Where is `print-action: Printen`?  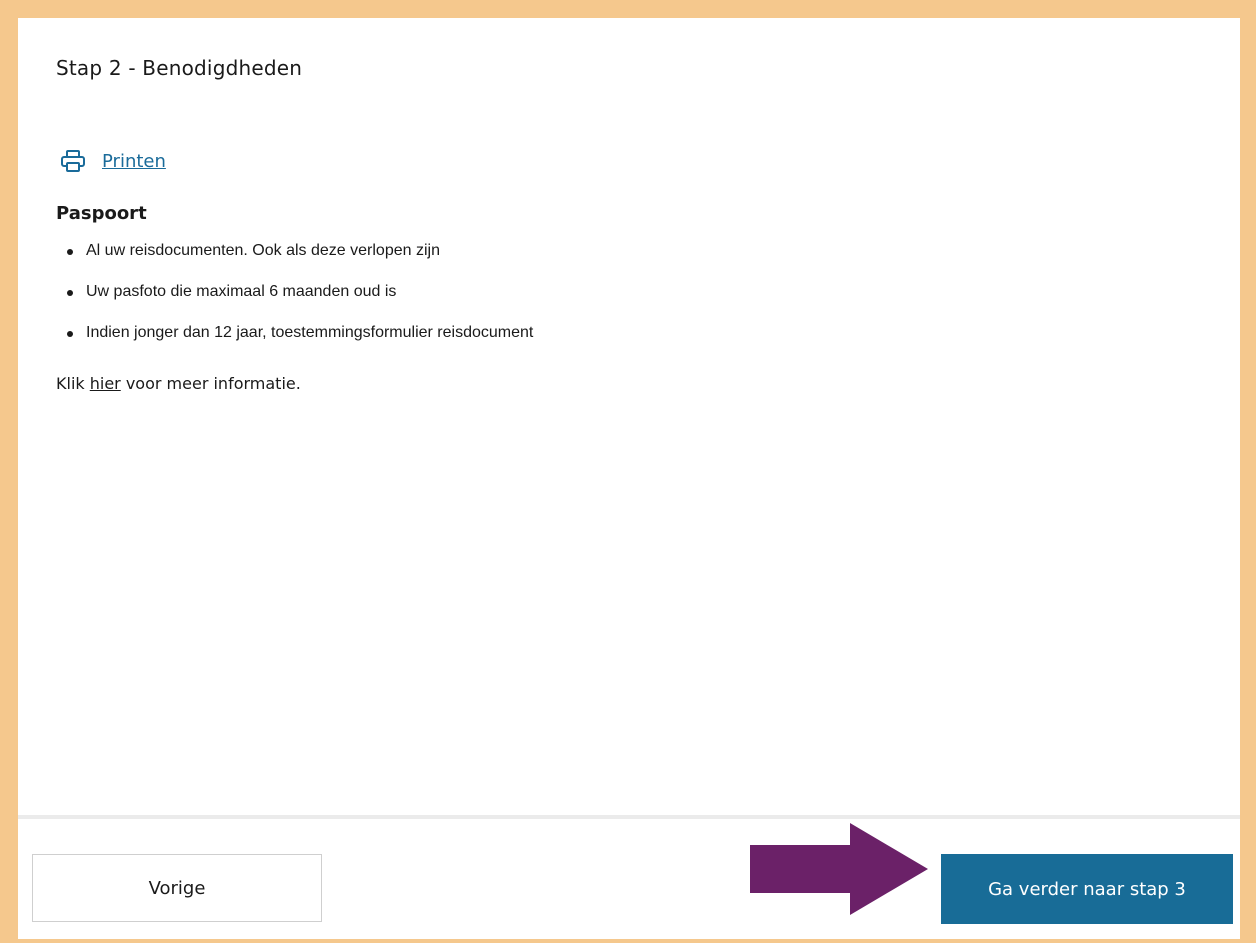 print-action: Printen is located at coordinates (113, 161).